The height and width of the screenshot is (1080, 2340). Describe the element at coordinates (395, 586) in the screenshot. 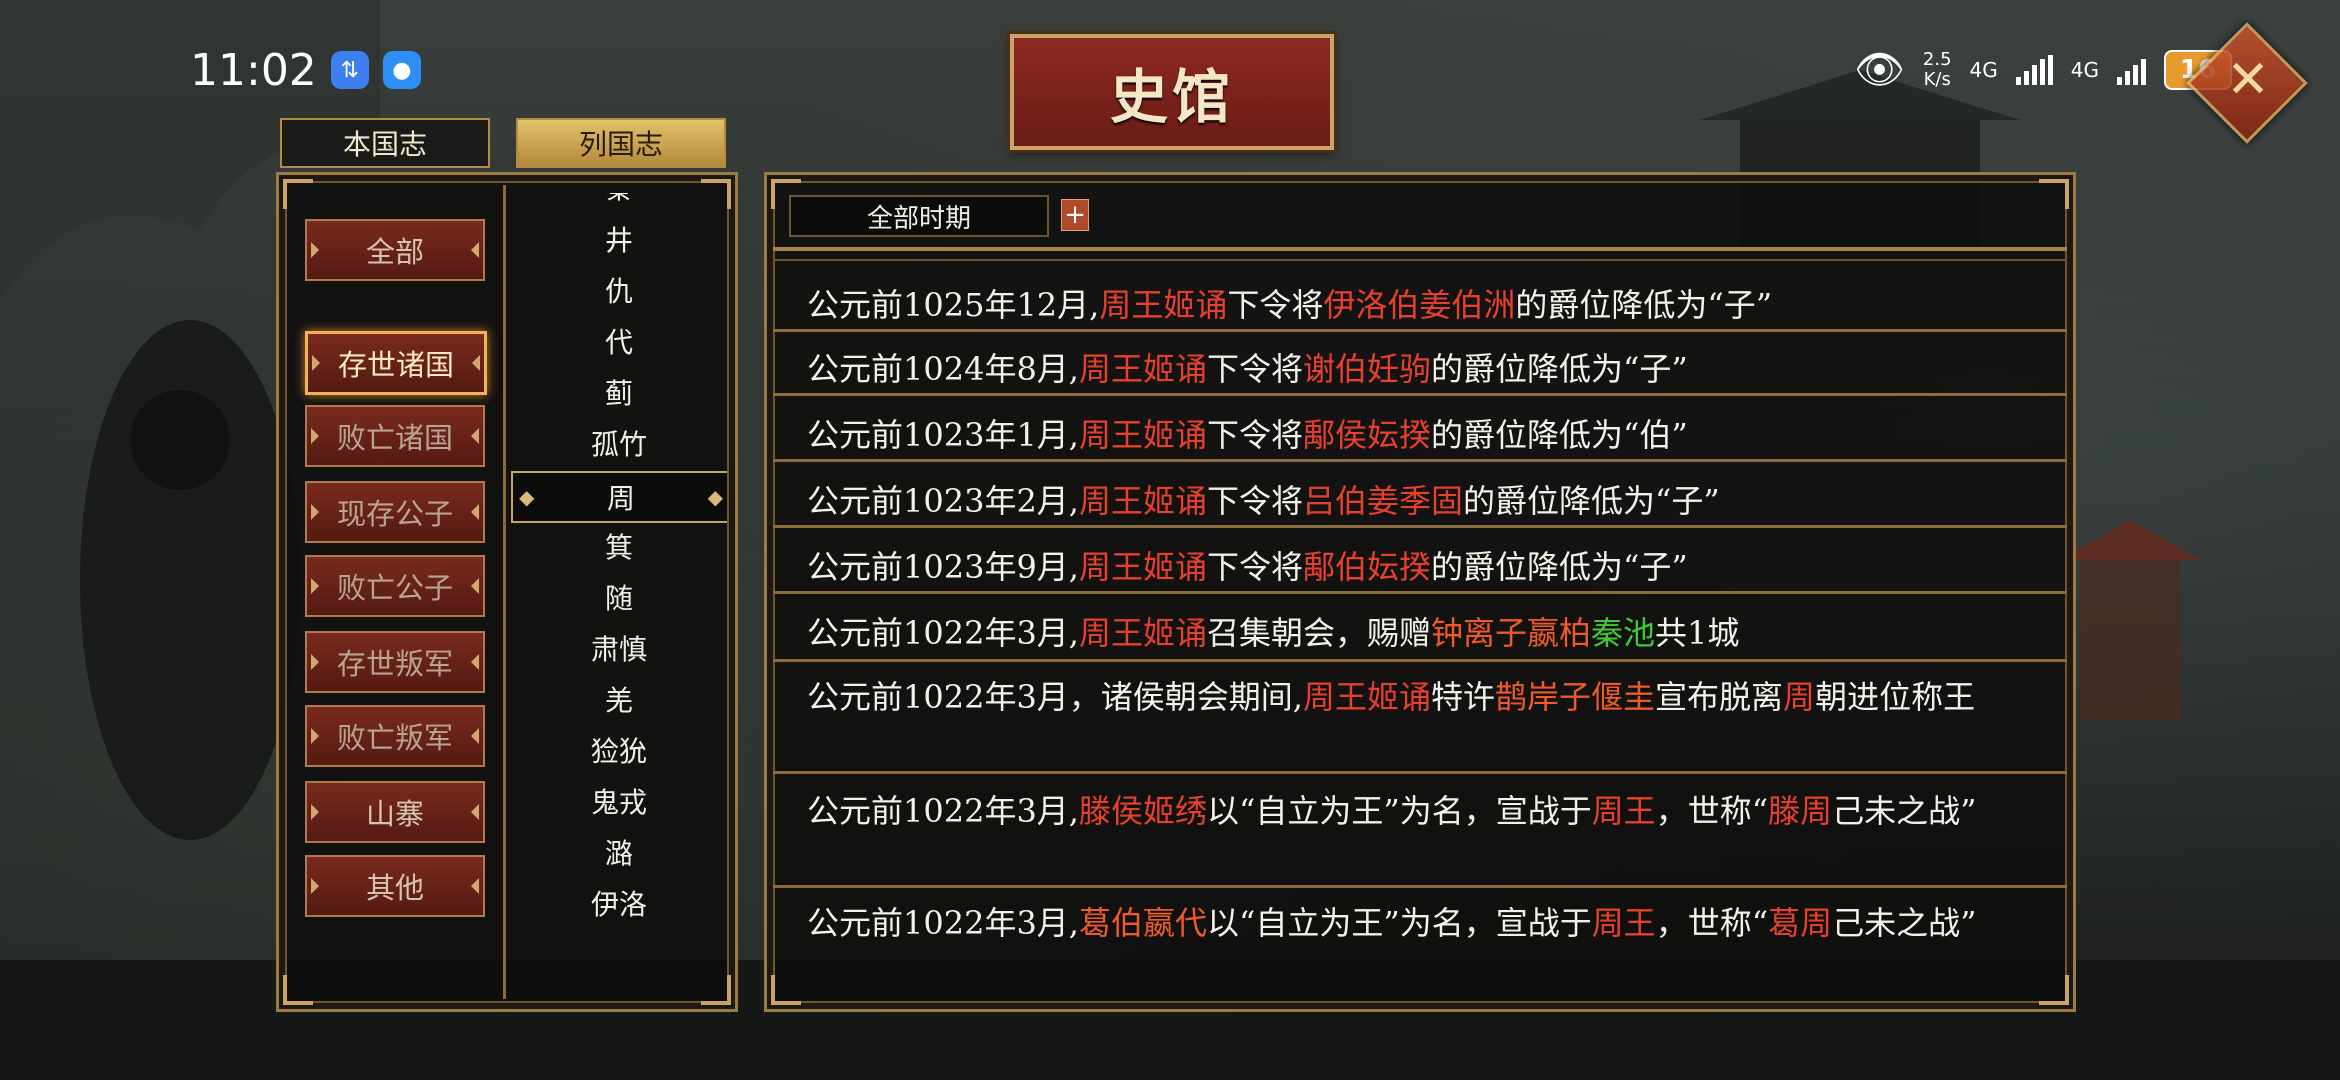

I see `category-fallen-princes-button: 败亡公子` at that location.